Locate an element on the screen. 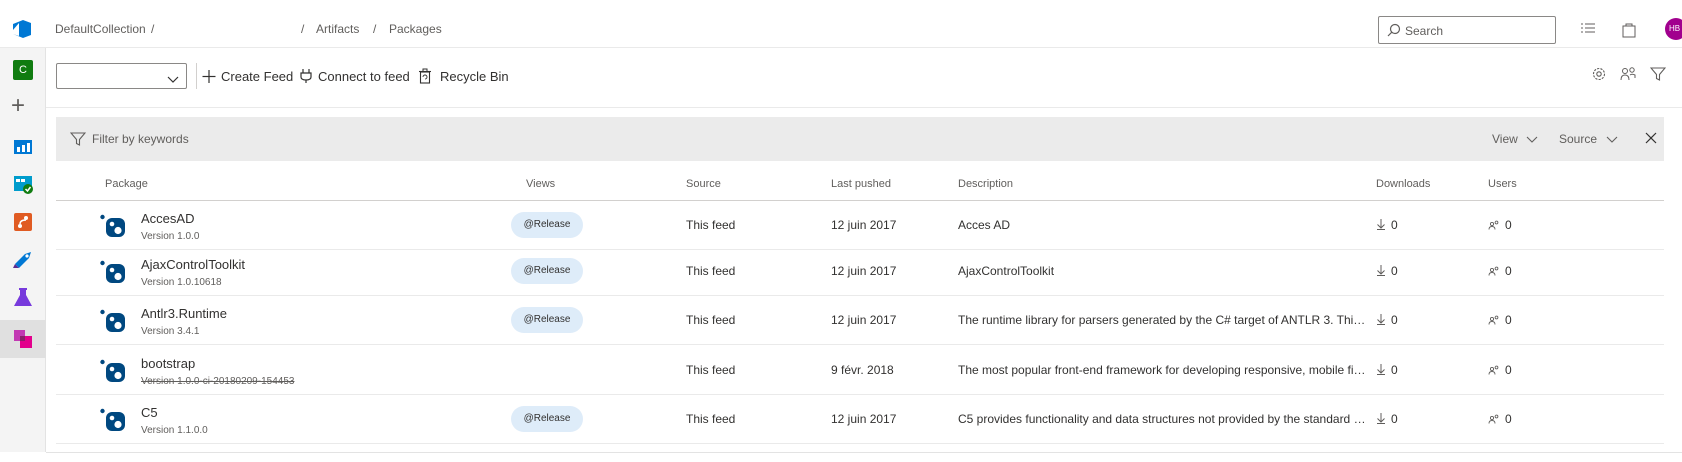 The width and height of the screenshot is (1682, 462). toolbar-divider is located at coordinates (196, 76).